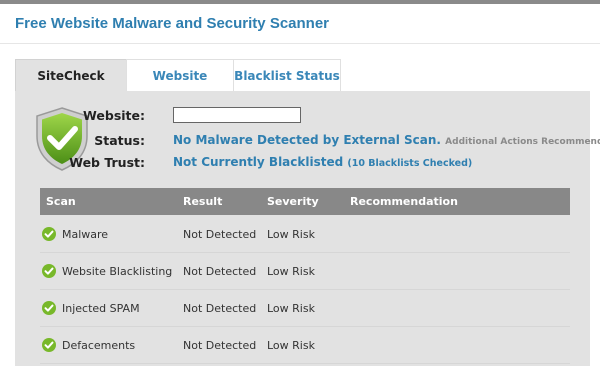 This screenshot has width=600, height=366. Describe the element at coordinates (258, 162) in the screenshot. I see `trust-text: Not Currently Blacklisted` at that location.